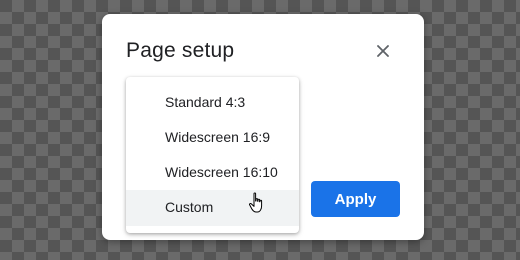 This screenshot has height=260, width=520. Describe the element at coordinates (212, 172) in the screenshot. I see `option-widescreen-16-10: Widescreen 16:10` at that location.